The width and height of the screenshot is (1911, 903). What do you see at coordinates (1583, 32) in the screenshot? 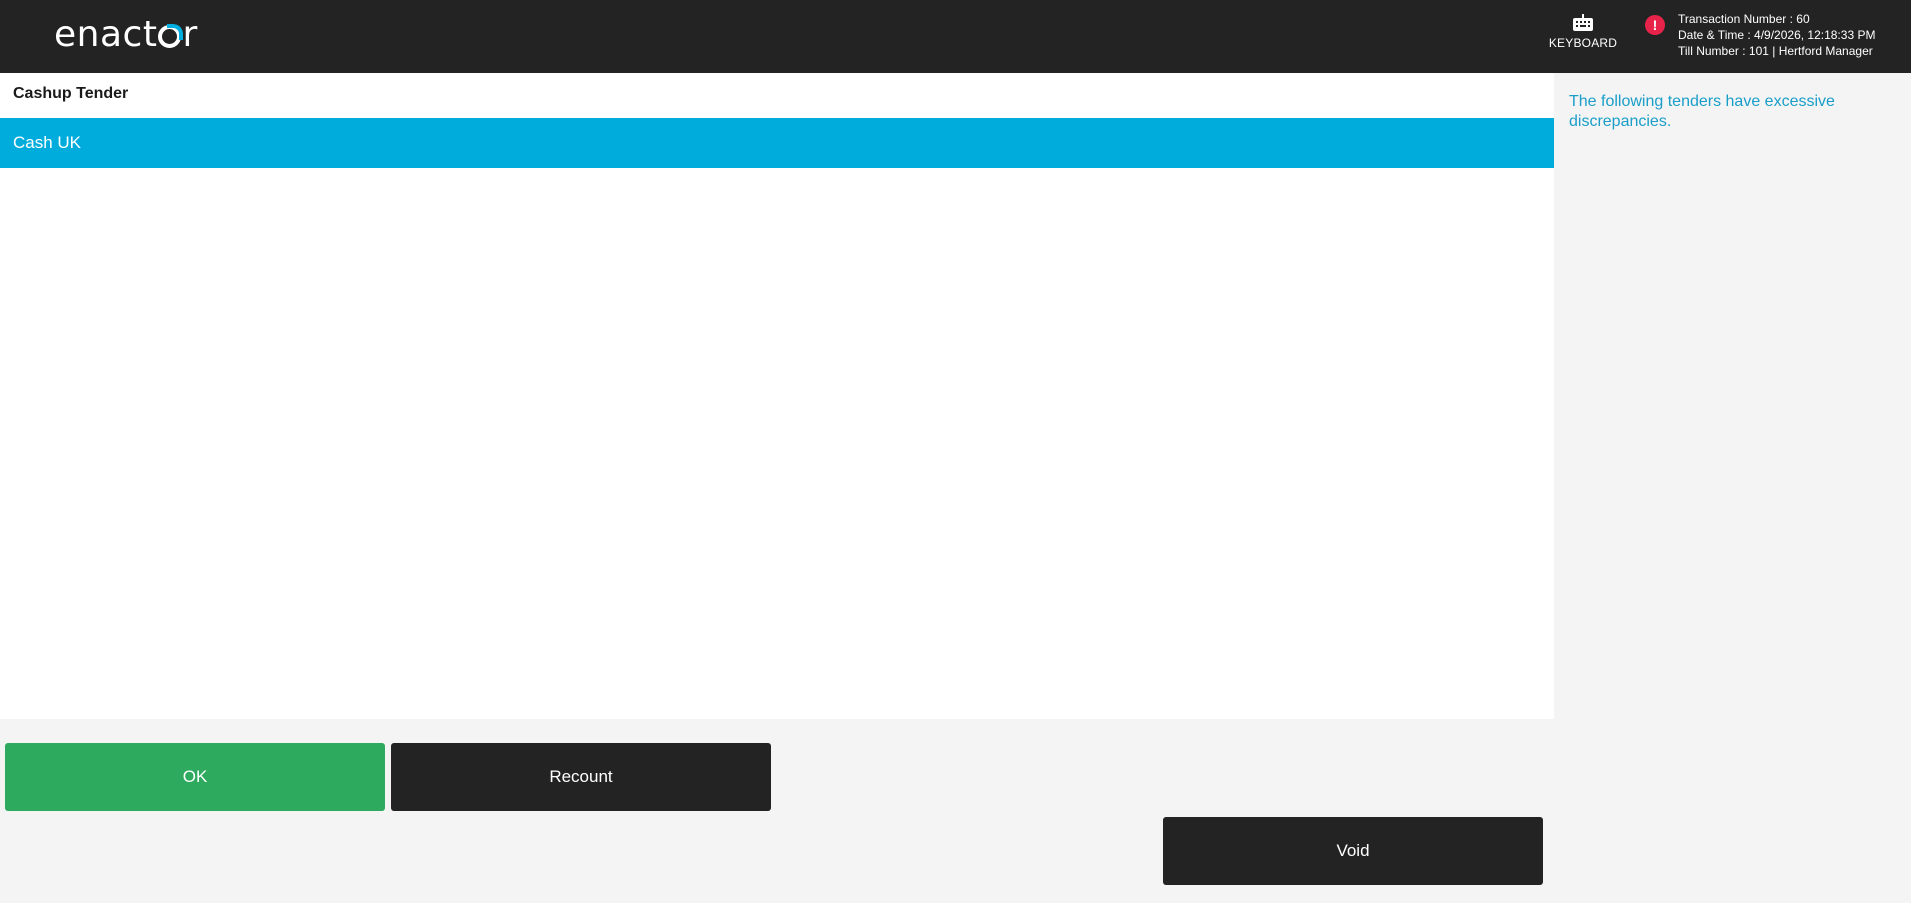
I see `keyboard-button: KEYBOARD` at bounding box center [1583, 32].